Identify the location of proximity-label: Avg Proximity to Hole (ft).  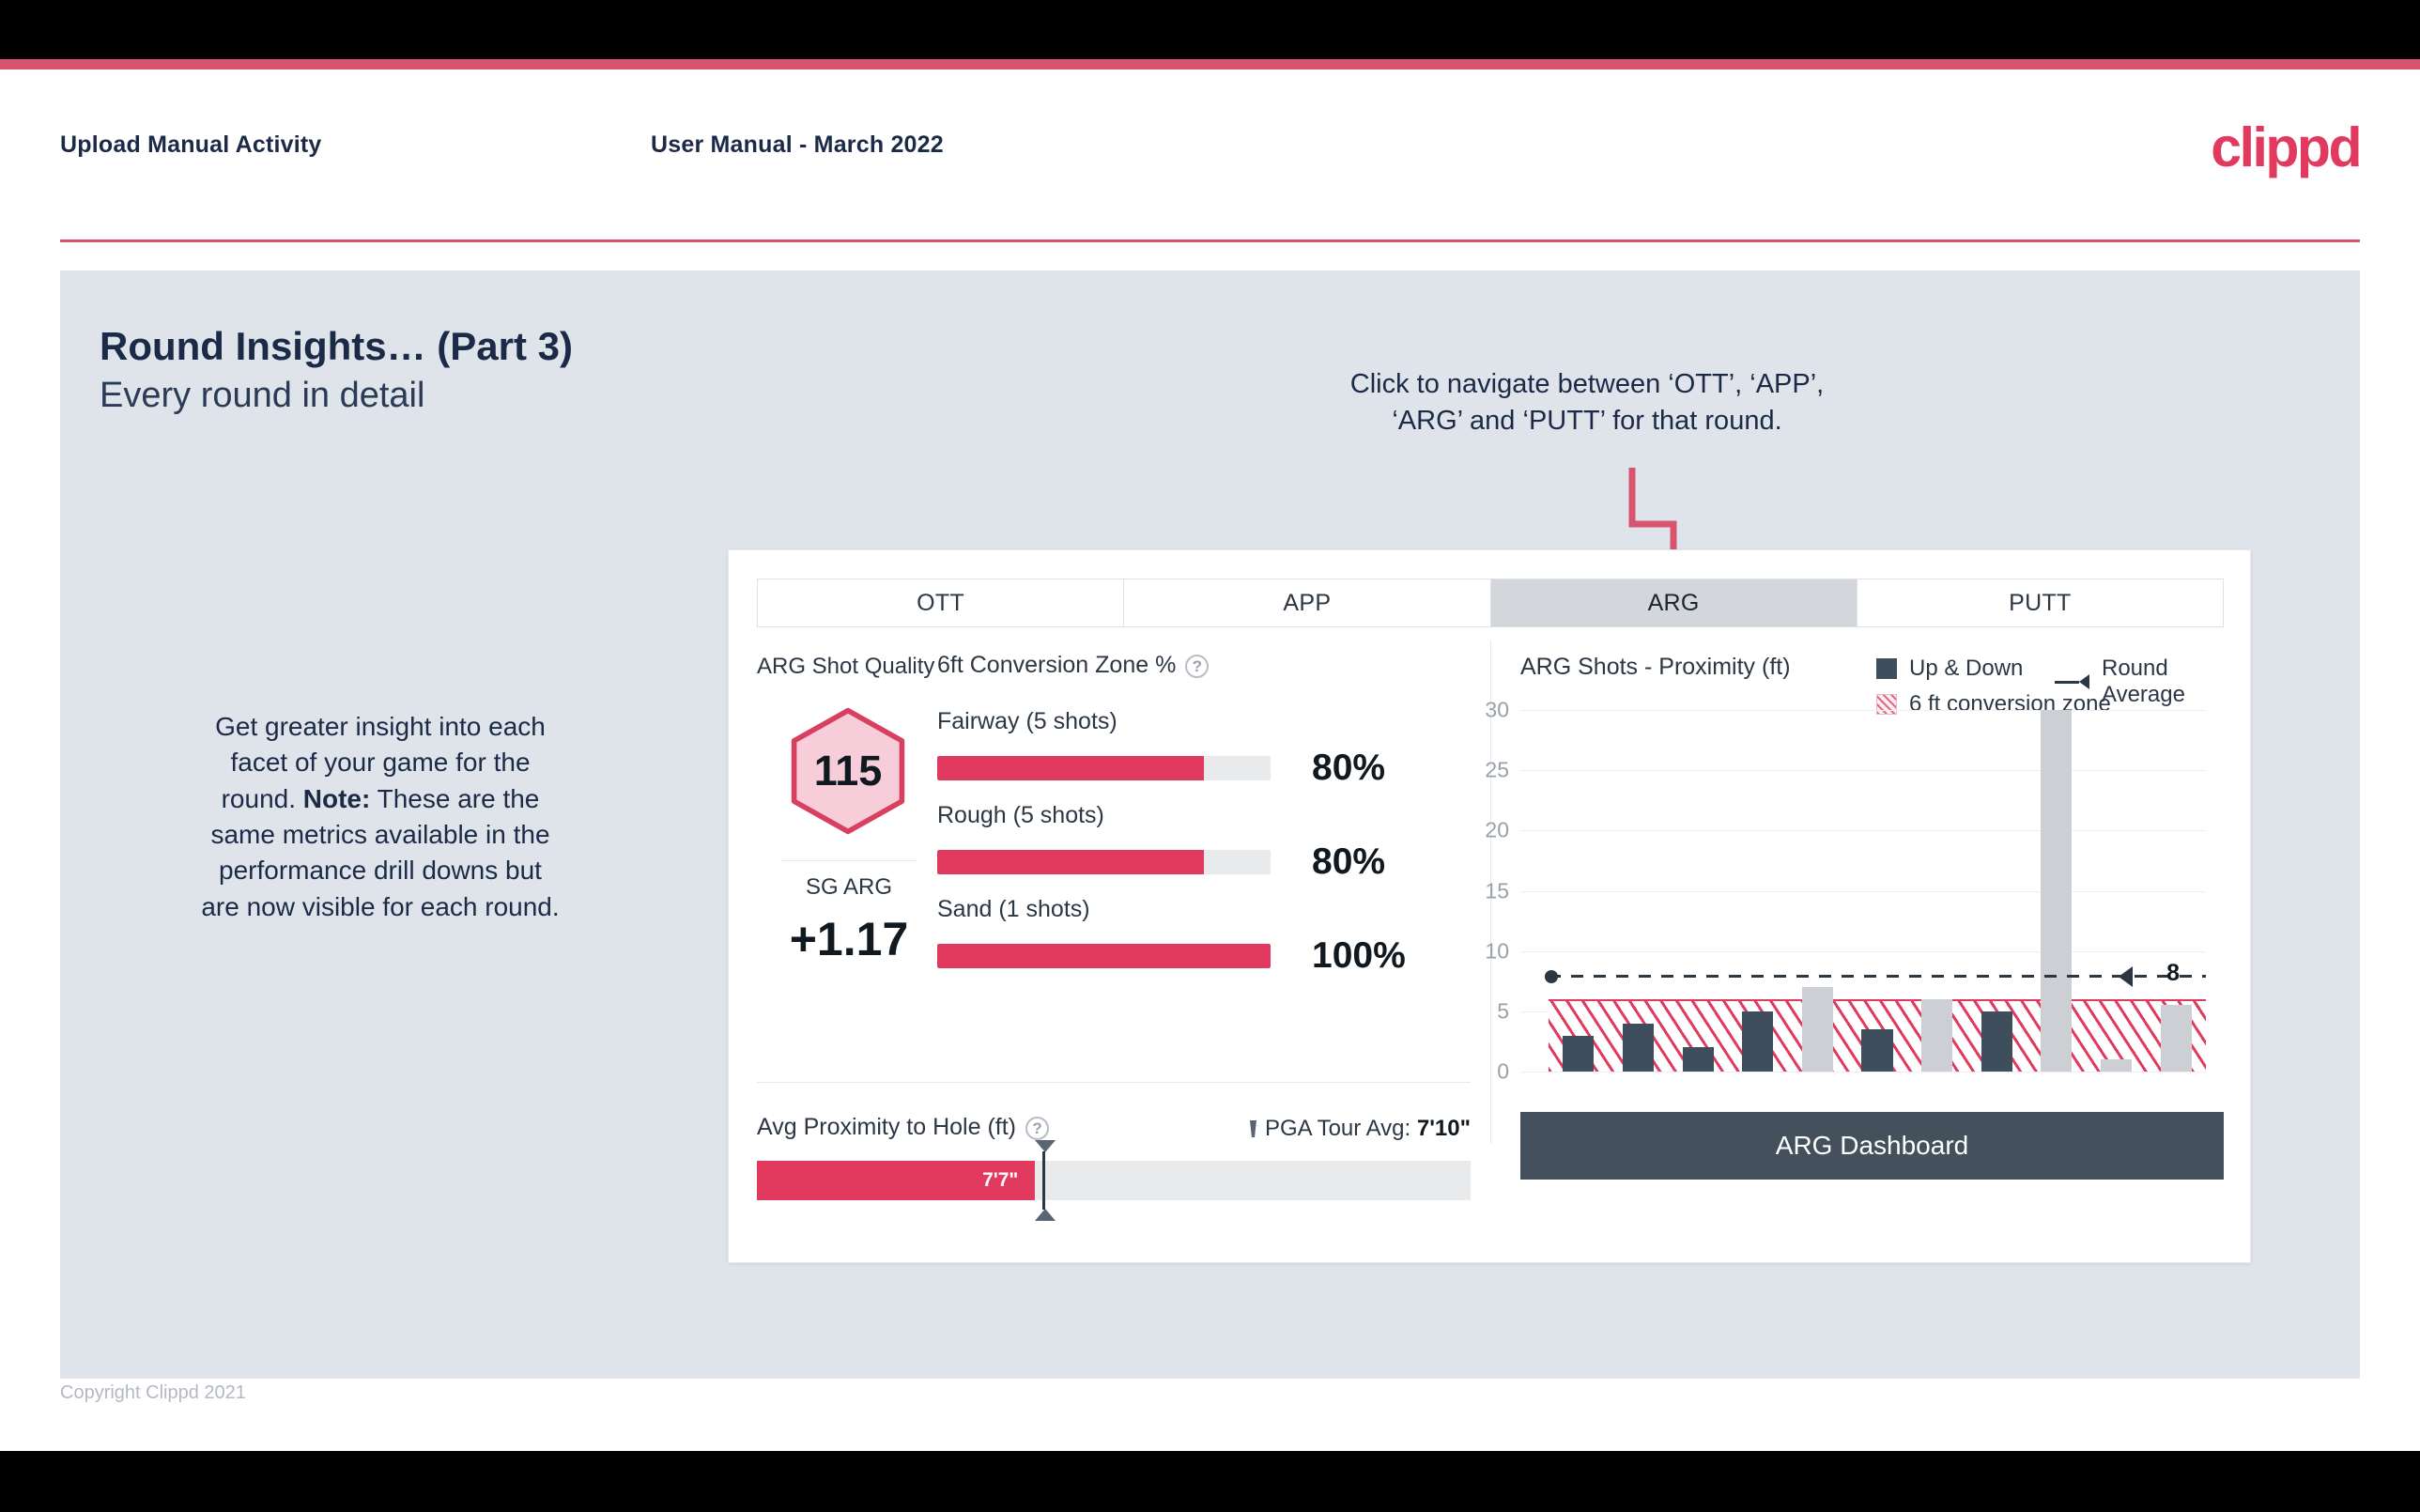
(887, 1127).